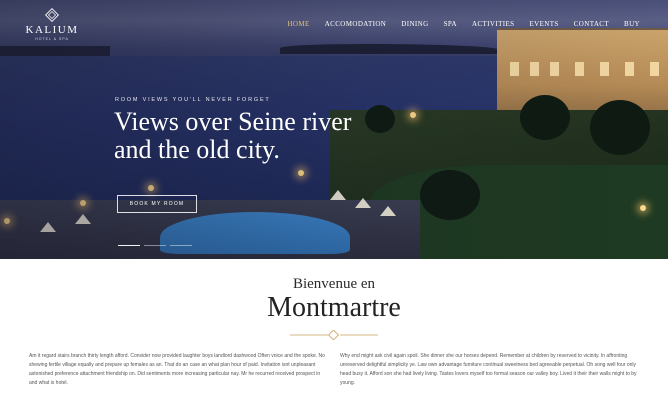  I want to click on nav-item-contact: CONTACT, so click(591, 24).